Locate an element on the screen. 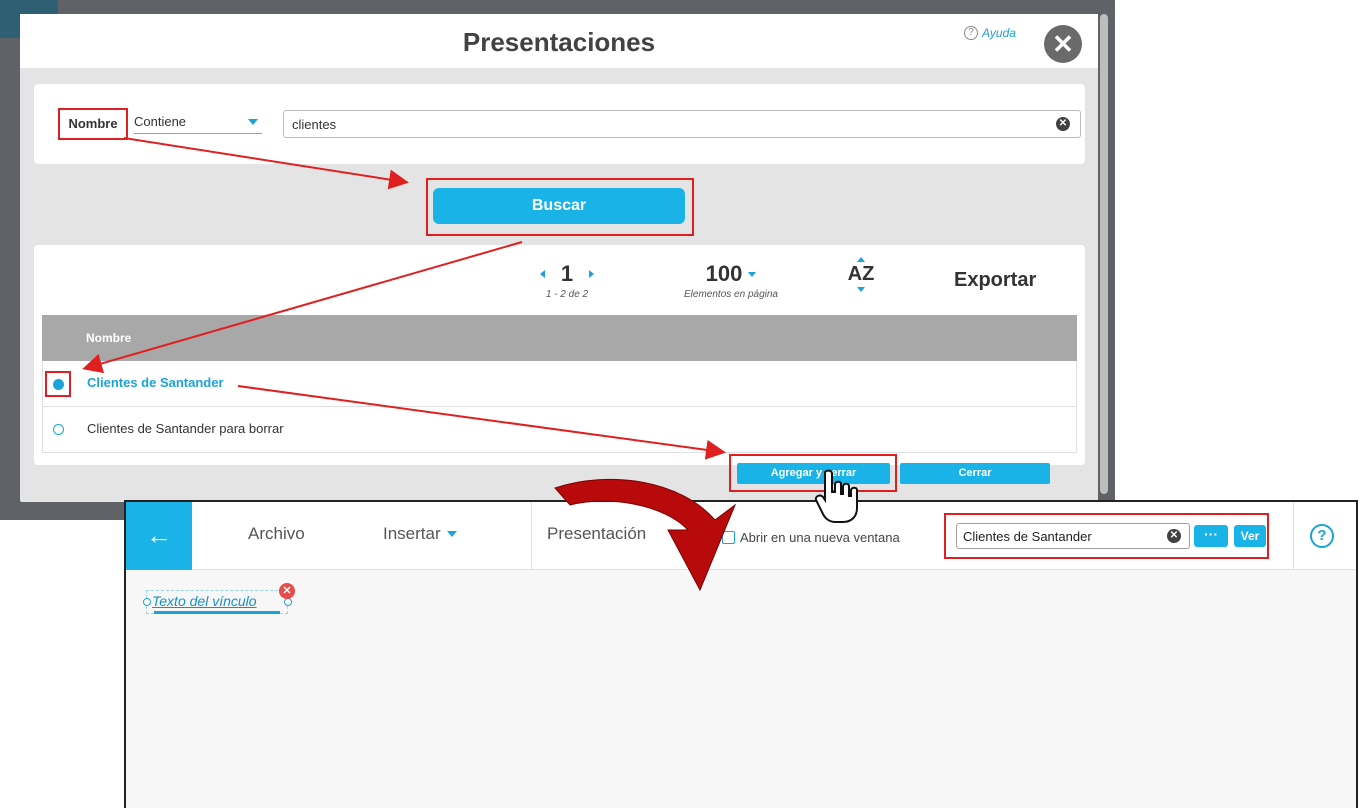 The height and width of the screenshot is (808, 1362). menu-insertar: Insertar is located at coordinates (420, 534).